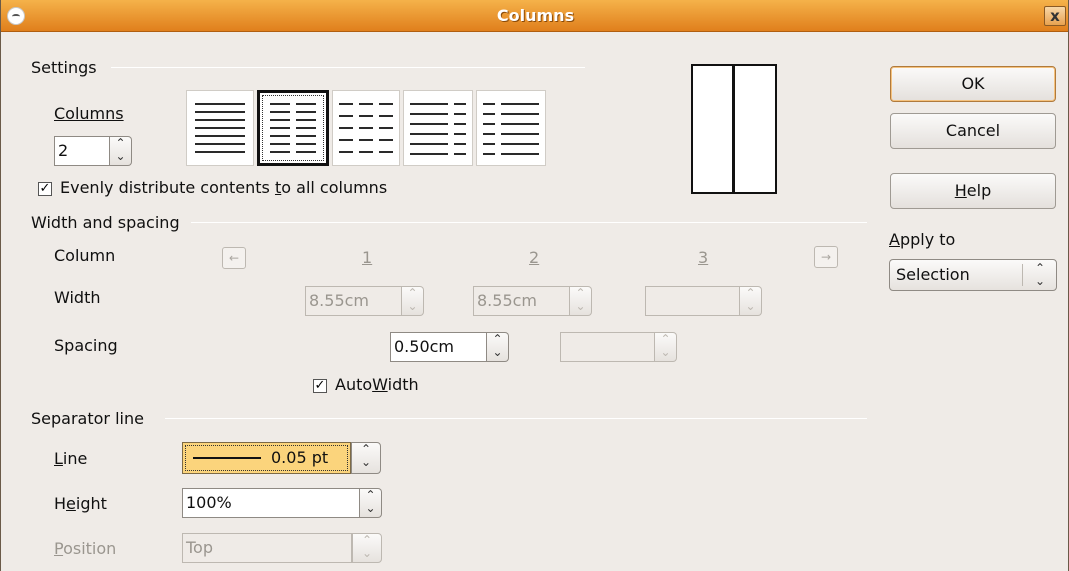 The height and width of the screenshot is (571, 1069). I want to click on line-style-dropdown: 0.05 pt, so click(266, 458).